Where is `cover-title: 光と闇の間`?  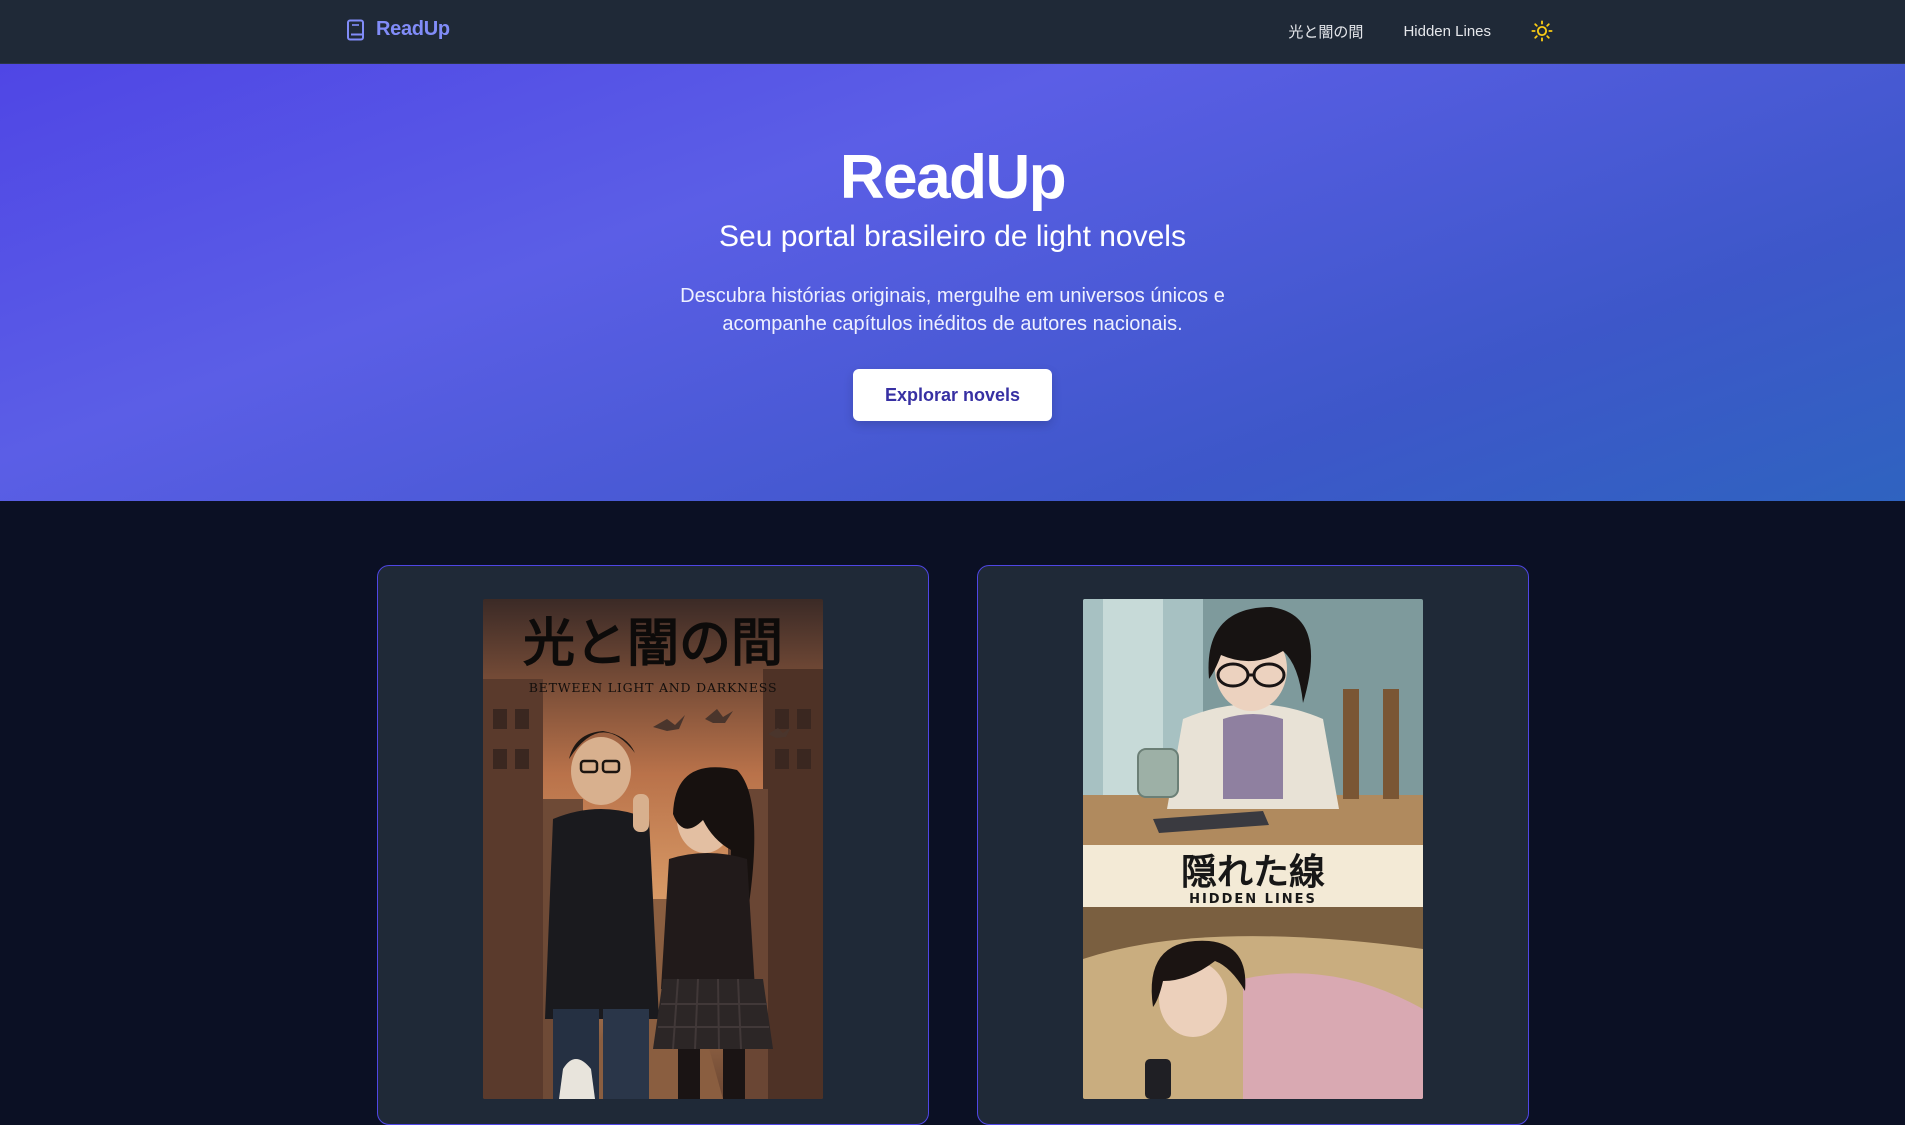 cover-title: 光と闇の間 is located at coordinates (653, 643).